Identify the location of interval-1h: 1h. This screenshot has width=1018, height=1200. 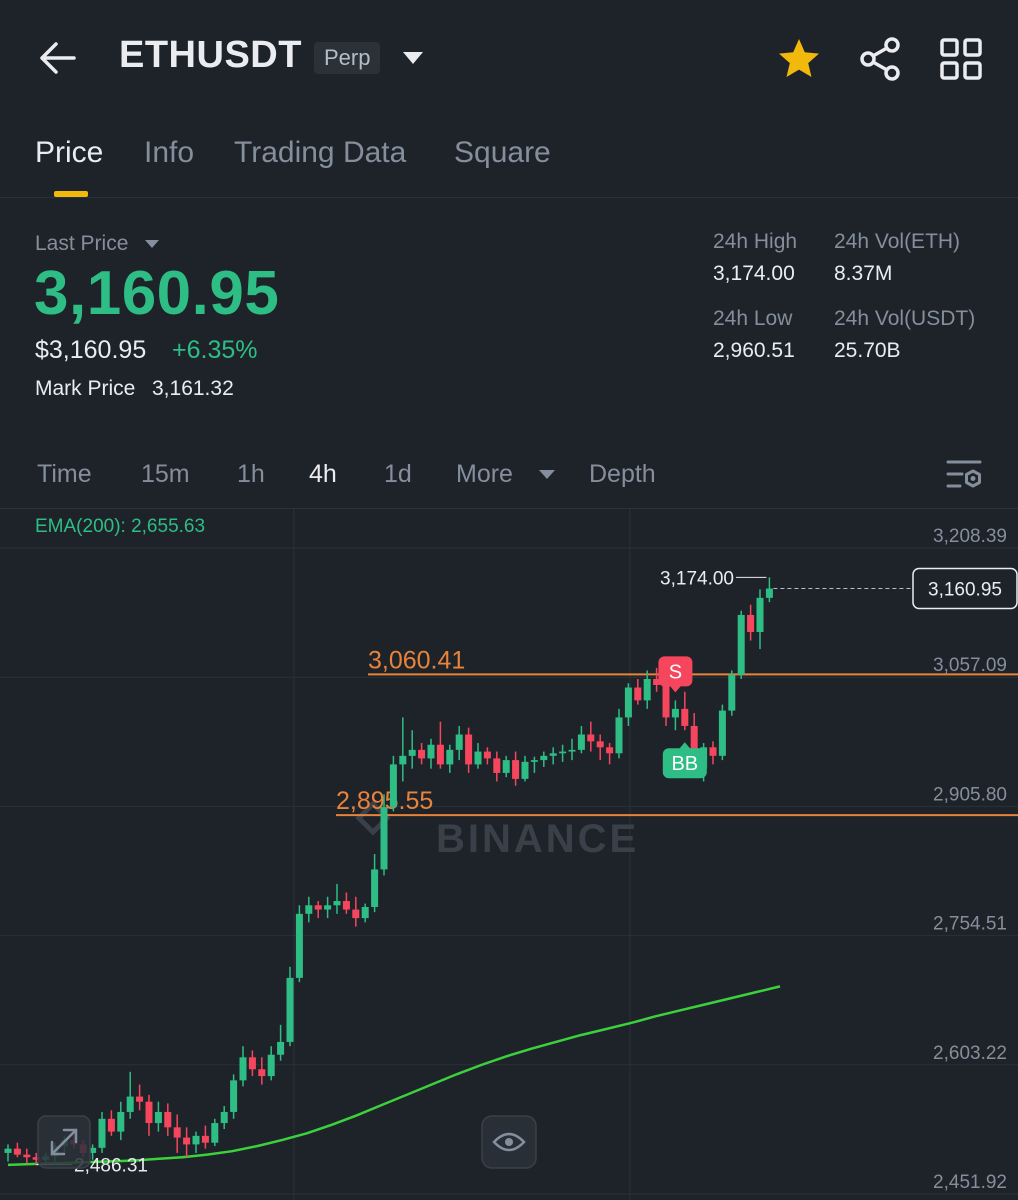
(251, 474).